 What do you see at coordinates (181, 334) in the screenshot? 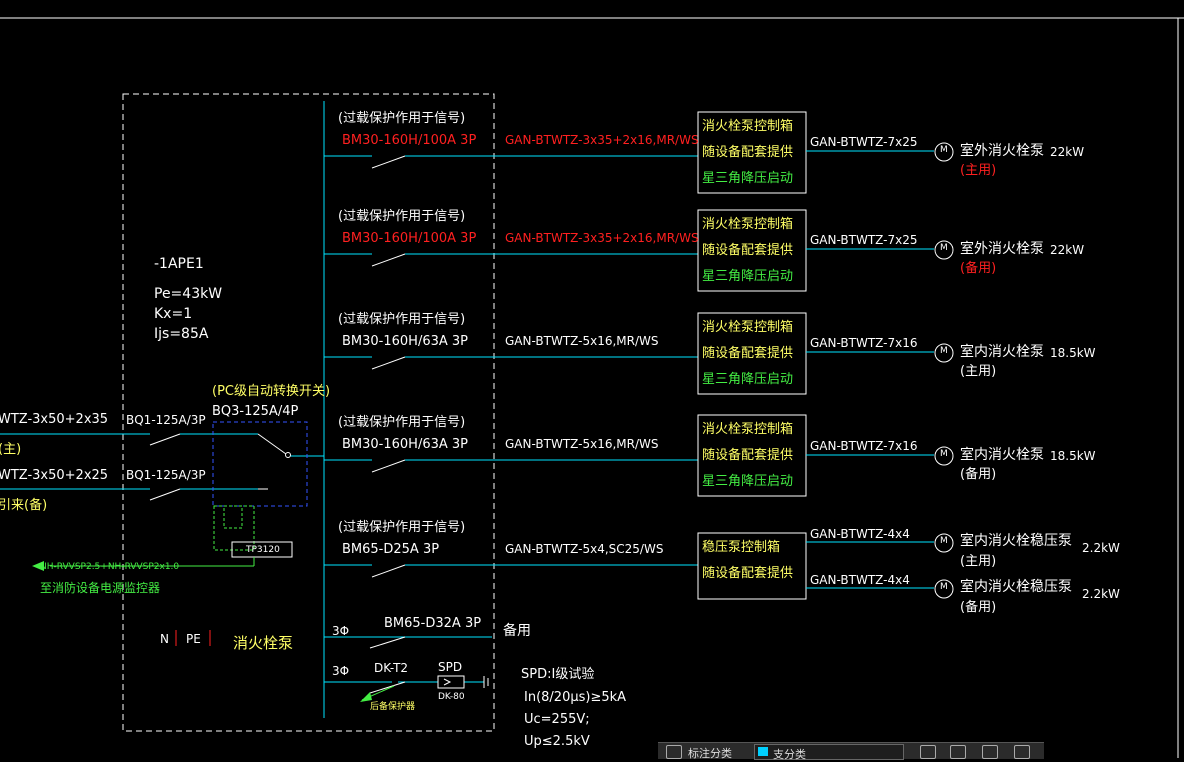
I see `panel-ijs: Ijs=85A` at bounding box center [181, 334].